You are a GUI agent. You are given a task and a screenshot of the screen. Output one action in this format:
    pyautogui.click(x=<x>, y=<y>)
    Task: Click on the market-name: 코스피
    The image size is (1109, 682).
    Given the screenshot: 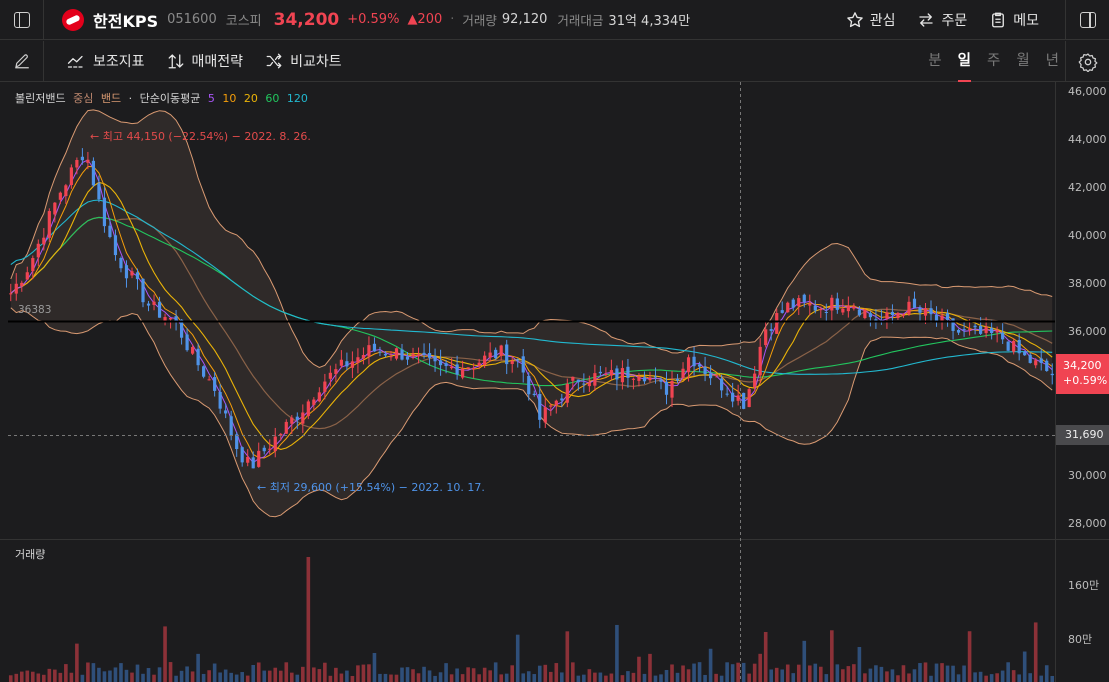 What is the action you would take?
    pyautogui.click(x=243, y=21)
    